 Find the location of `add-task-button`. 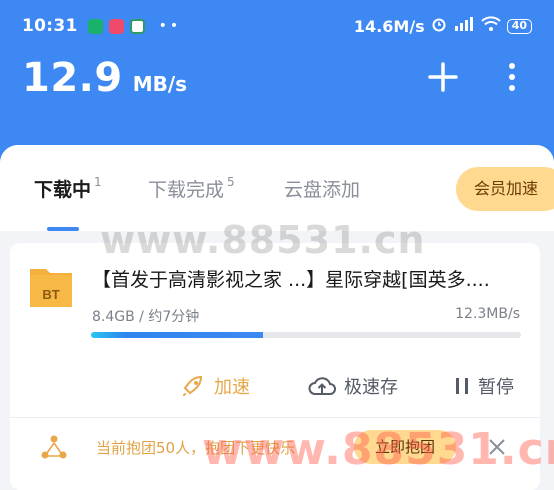

add-task-button is located at coordinates (443, 77).